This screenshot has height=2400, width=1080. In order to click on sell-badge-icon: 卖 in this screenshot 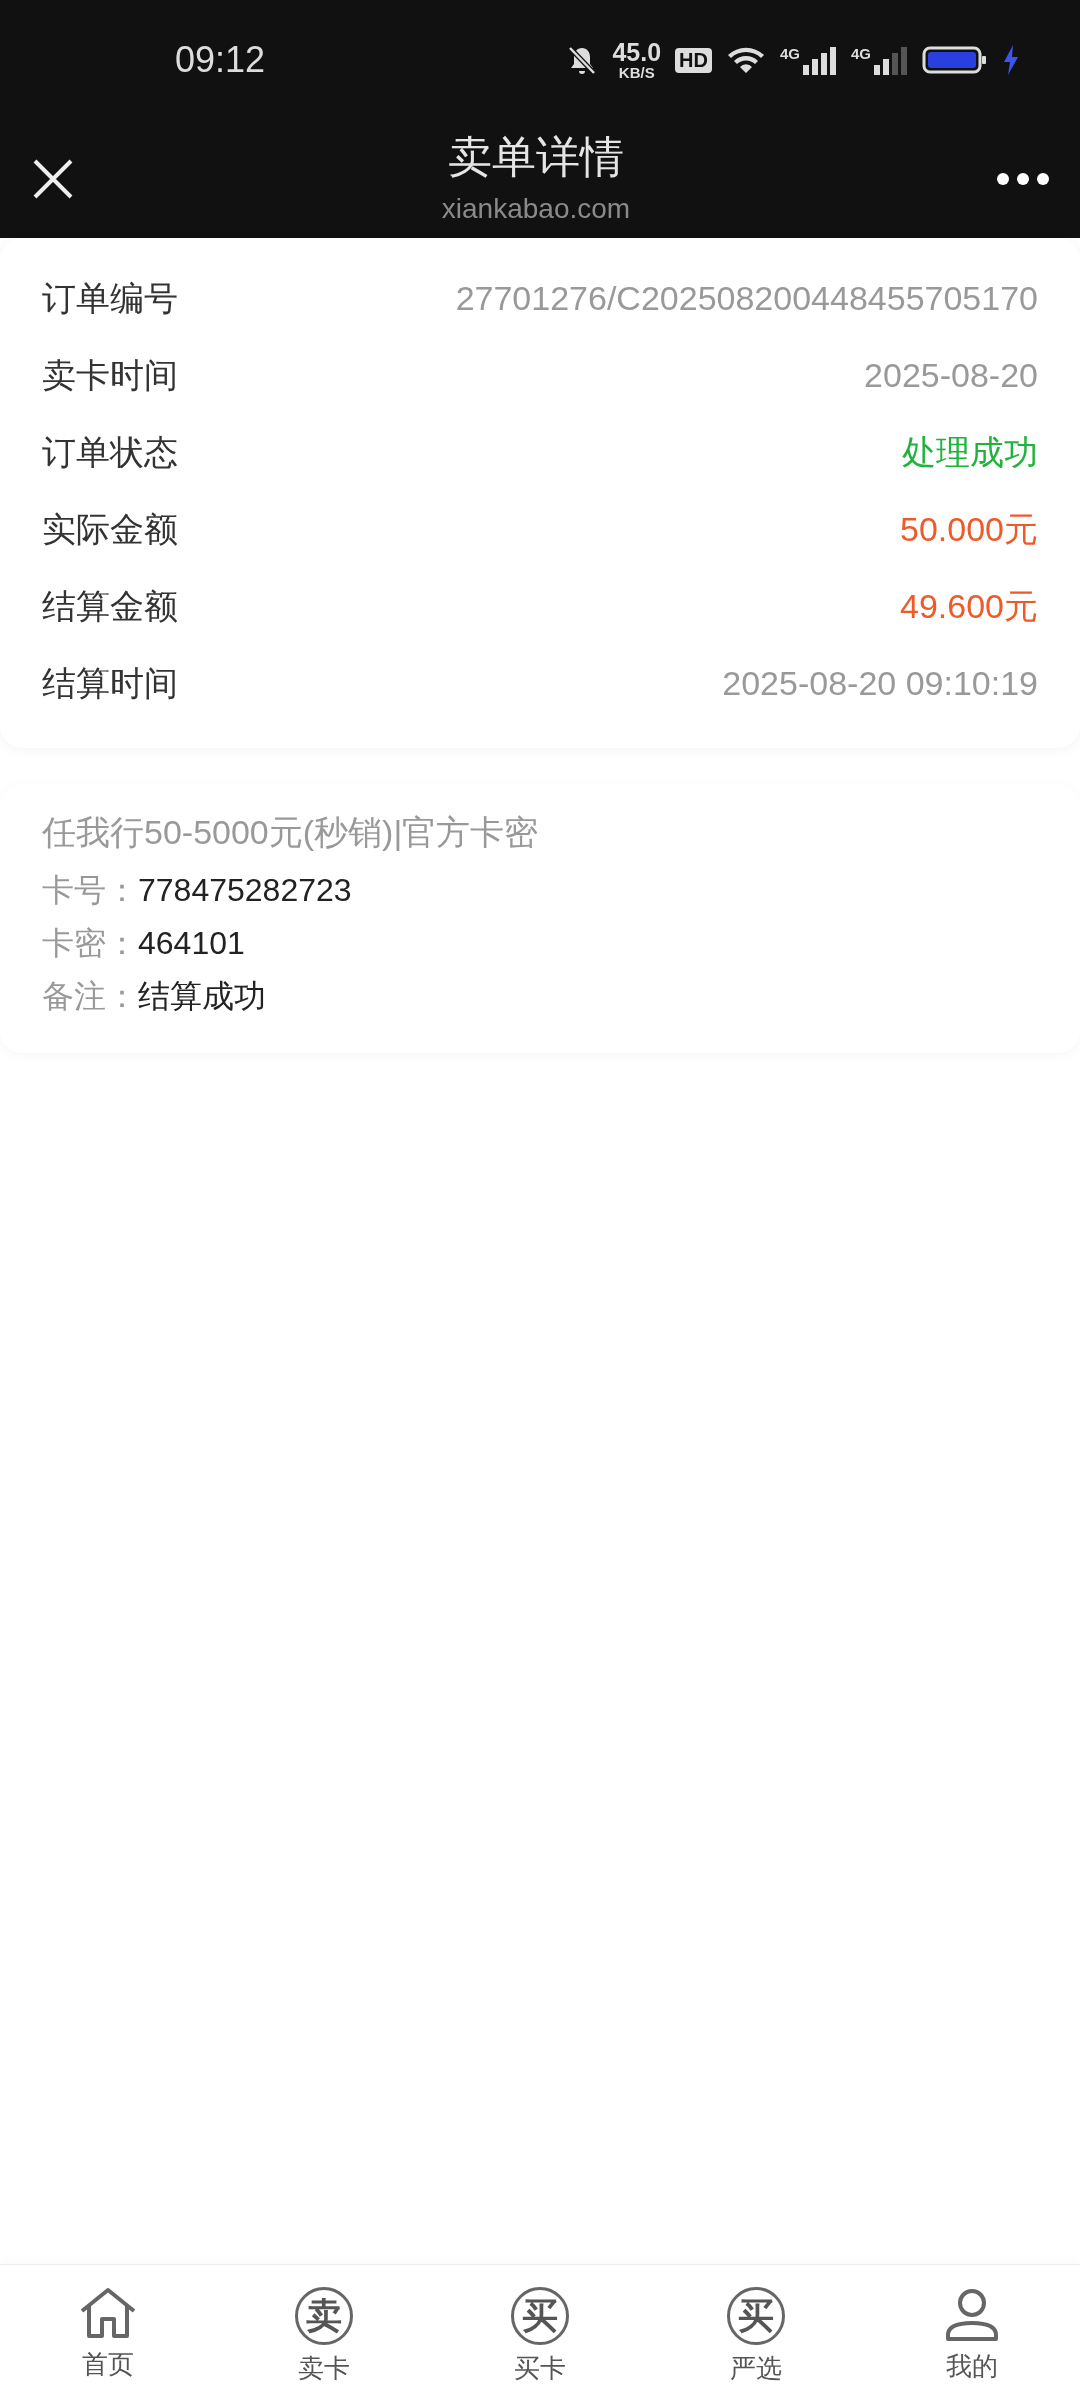, I will do `click(324, 2316)`.